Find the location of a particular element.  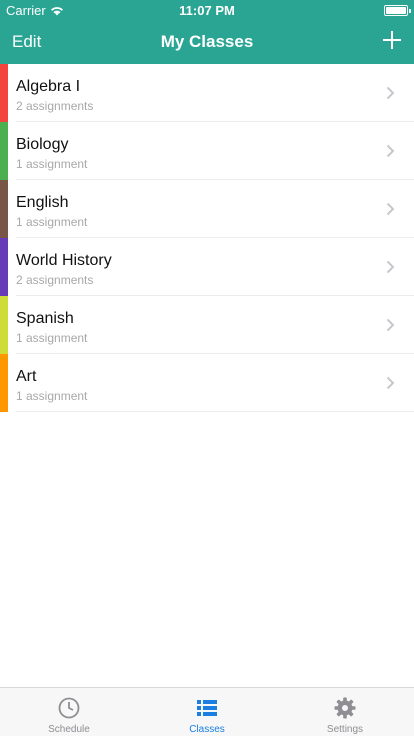

list-item: World History 2 assignments is located at coordinates (207, 267).